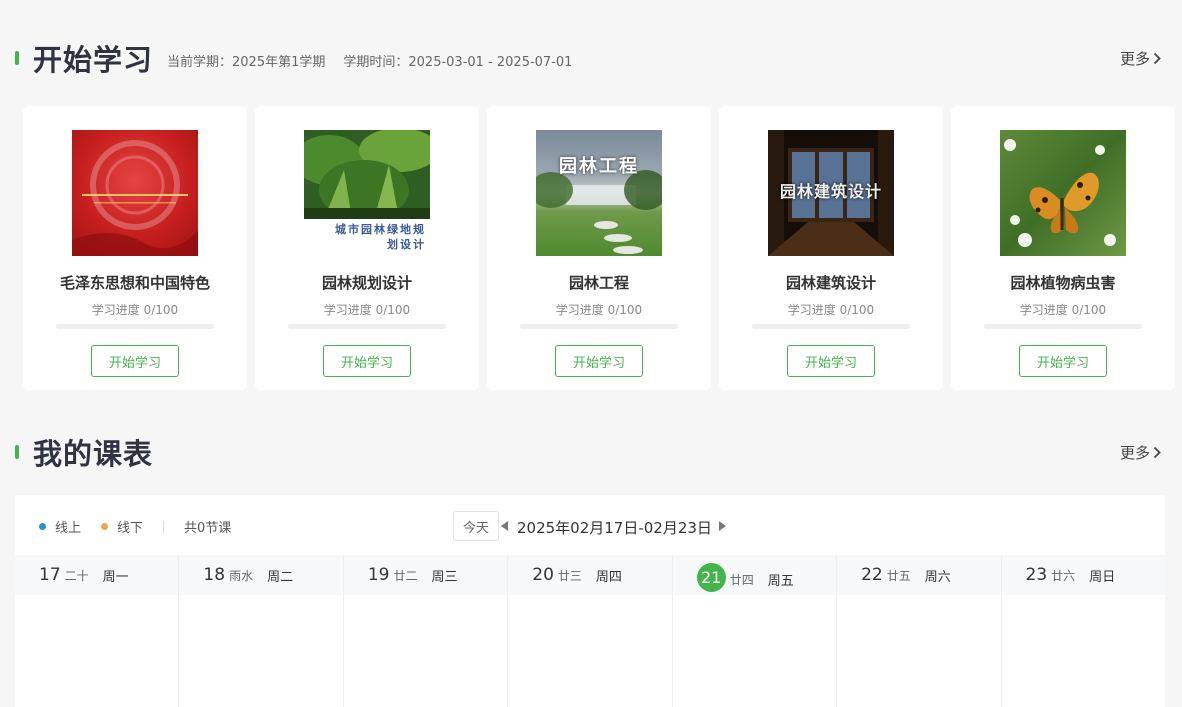 This screenshot has height=707, width=1182. I want to click on day-number: 20, so click(543, 575).